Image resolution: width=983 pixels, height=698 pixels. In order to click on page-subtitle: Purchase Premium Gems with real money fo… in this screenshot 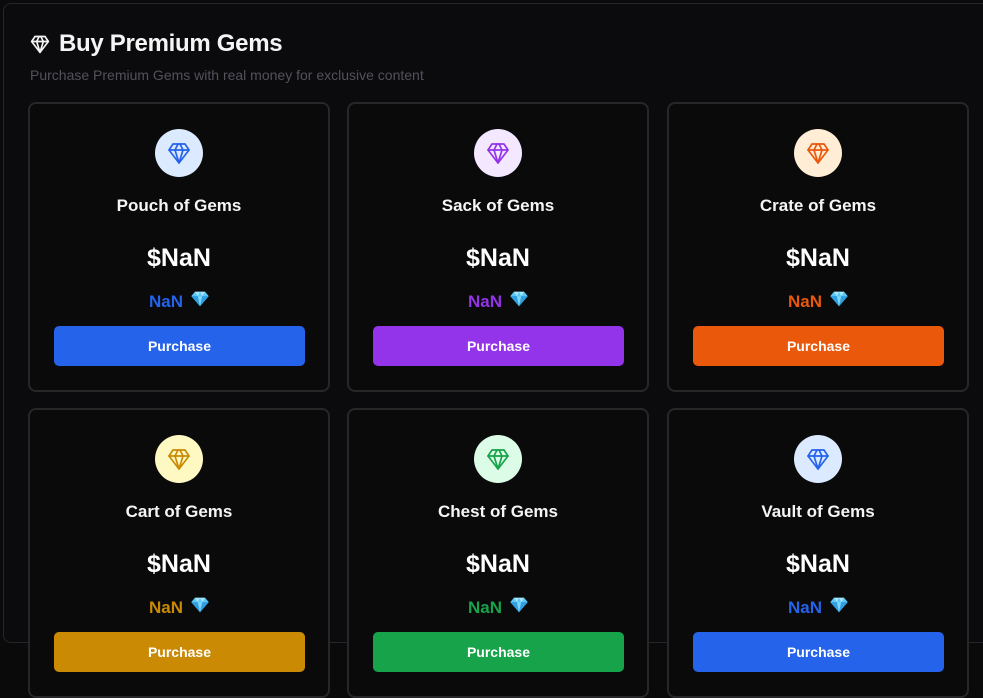, I will do `click(227, 75)`.